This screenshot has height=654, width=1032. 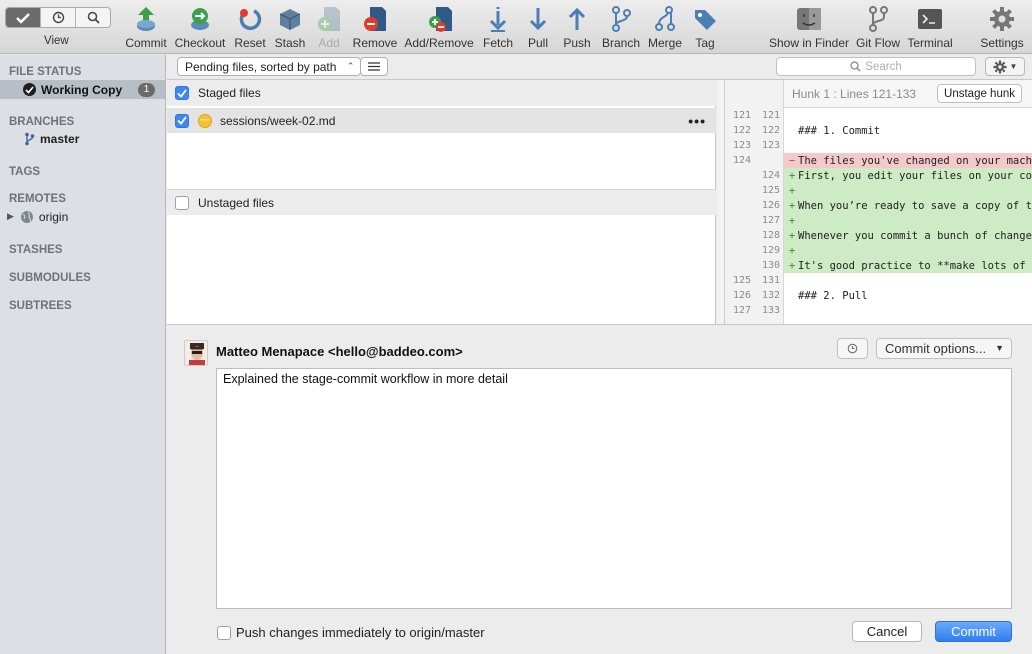 I want to click on diff-line: 122 122 ### 1. Commit, so click(x=879, y=130).